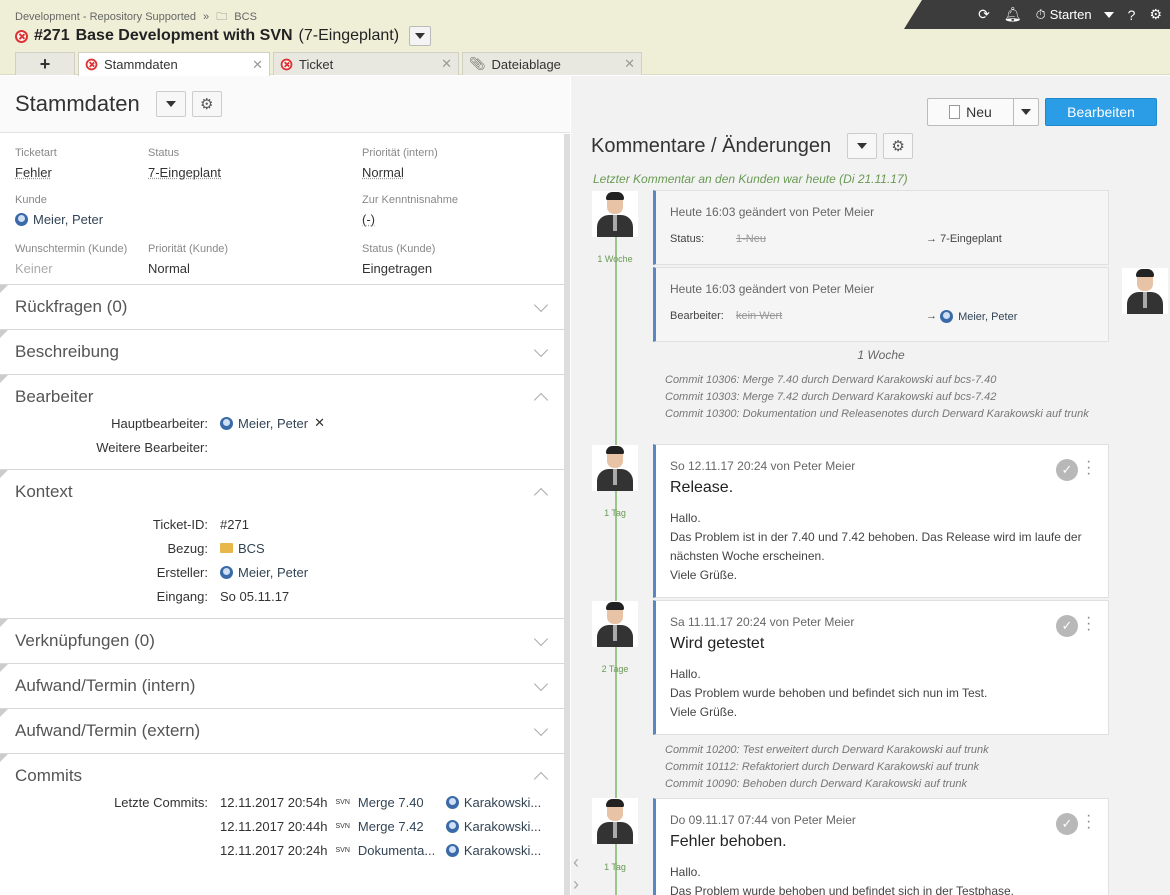  I want to click on field-value: (-), so click(462, 219).